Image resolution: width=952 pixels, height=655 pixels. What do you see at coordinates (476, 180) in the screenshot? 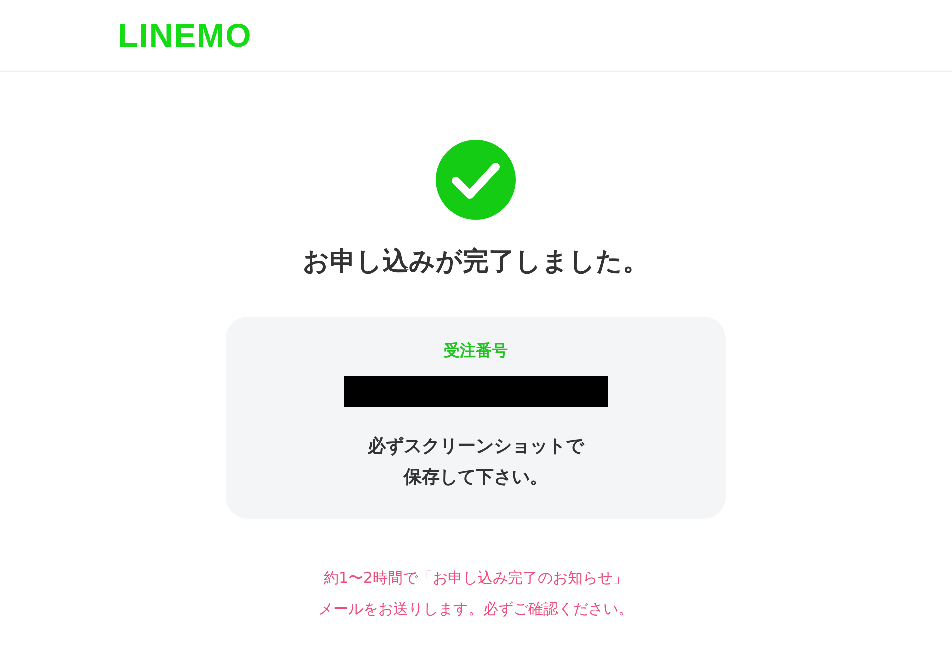
I see `check-icon` at bounding box center [476, 180].